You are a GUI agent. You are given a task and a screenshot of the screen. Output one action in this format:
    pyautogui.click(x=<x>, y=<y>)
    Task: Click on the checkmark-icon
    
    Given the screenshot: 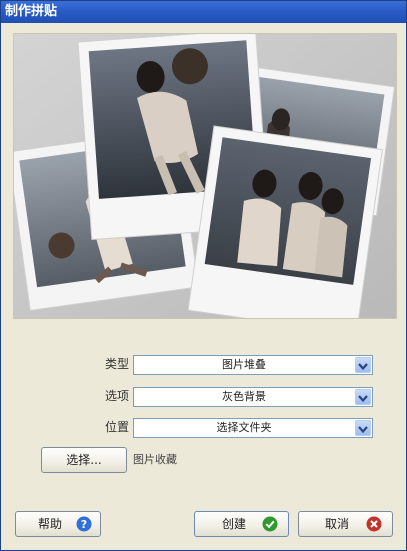 What is the action you would take?
    pyautogui.click(x=270, y=526)
    